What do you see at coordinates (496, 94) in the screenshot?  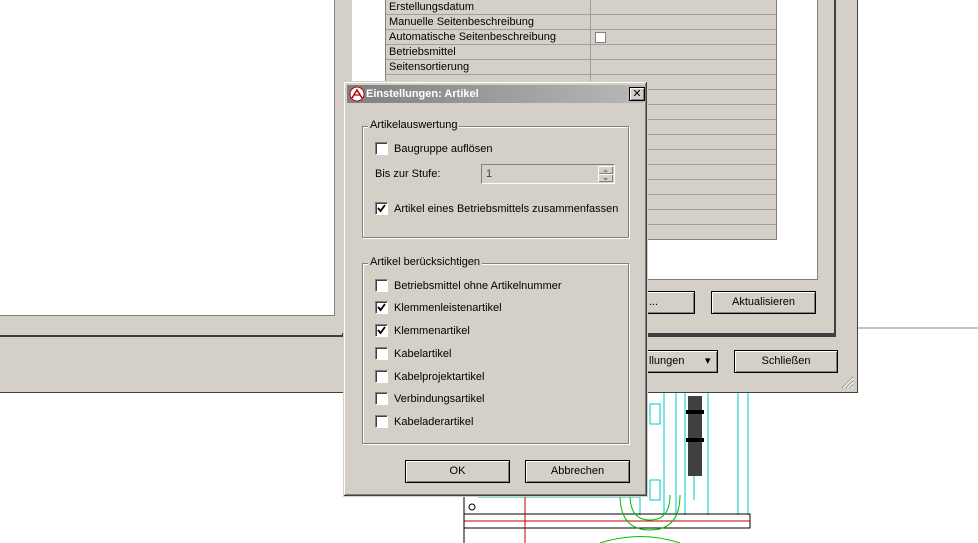 I see `dialog-titlebar: Einstellungen: Artikel ✕` at bounding box center [496, 94].